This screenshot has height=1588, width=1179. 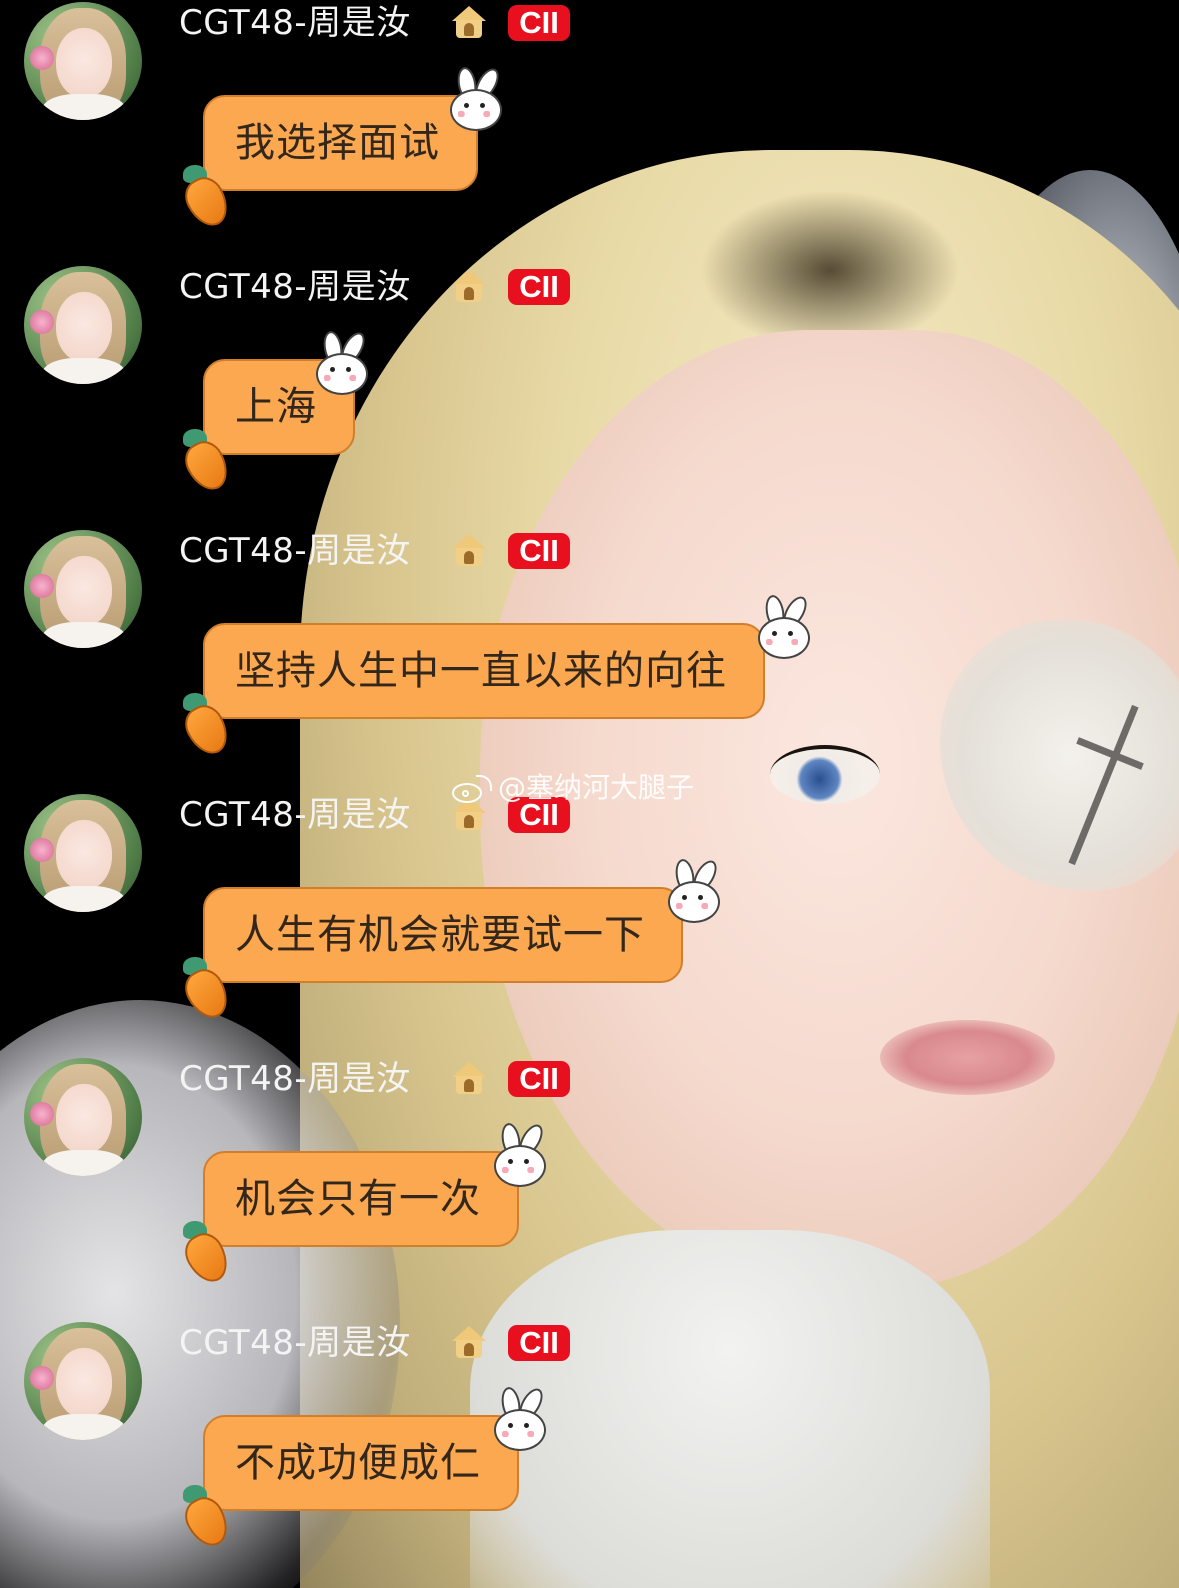 I want to click on weibo-arc, so click(x=484, y=783).